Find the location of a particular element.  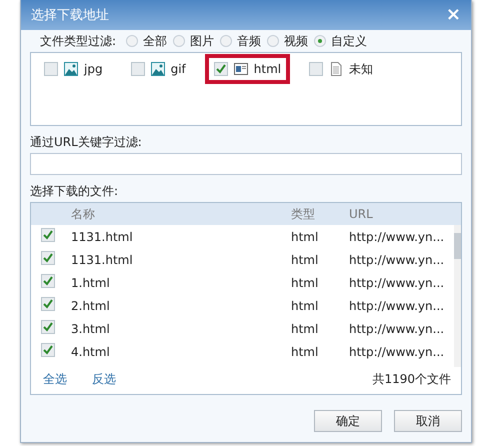

field-label: 通过URL关键字过滤: is located at coordinates (86, 142).